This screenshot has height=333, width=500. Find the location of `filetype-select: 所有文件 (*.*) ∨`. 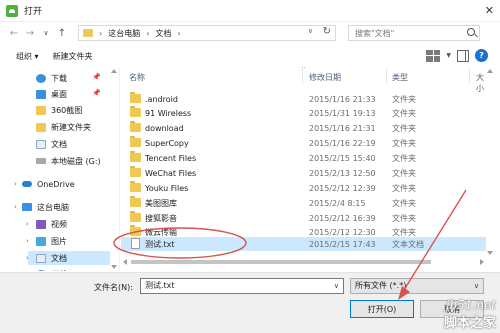

filetype-select: 所有文件 (*.*) ∨ is located at coordinates (417, 286).